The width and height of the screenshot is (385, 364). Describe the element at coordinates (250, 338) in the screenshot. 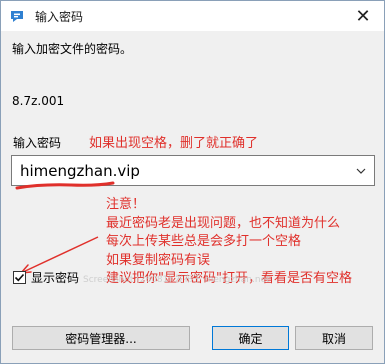

I see `ok-button: 确定` at that location.